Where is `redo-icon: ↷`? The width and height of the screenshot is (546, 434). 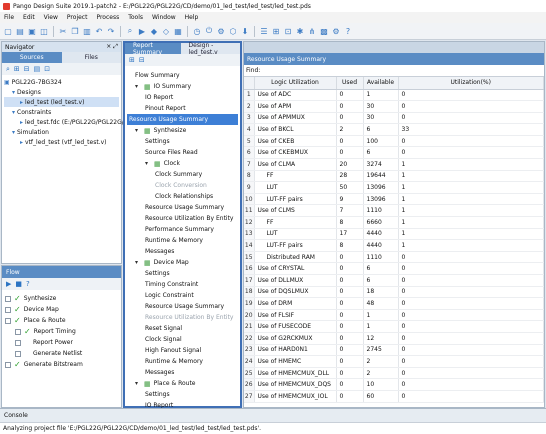
redo-icon: ↷ is located at coordinates (111, 31).